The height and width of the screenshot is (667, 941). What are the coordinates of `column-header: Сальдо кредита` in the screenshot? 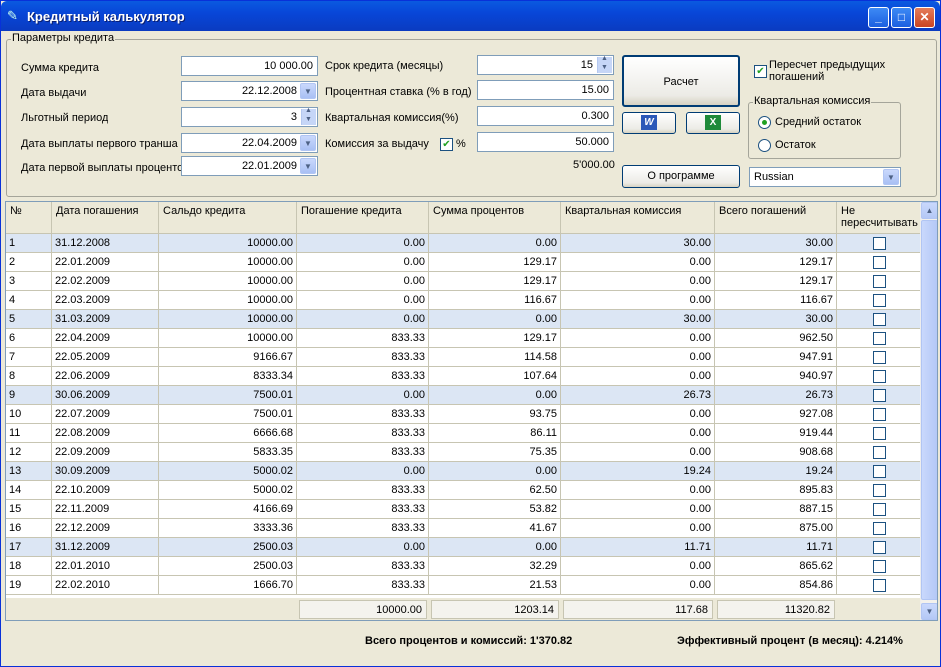 It's located at (228, 218).